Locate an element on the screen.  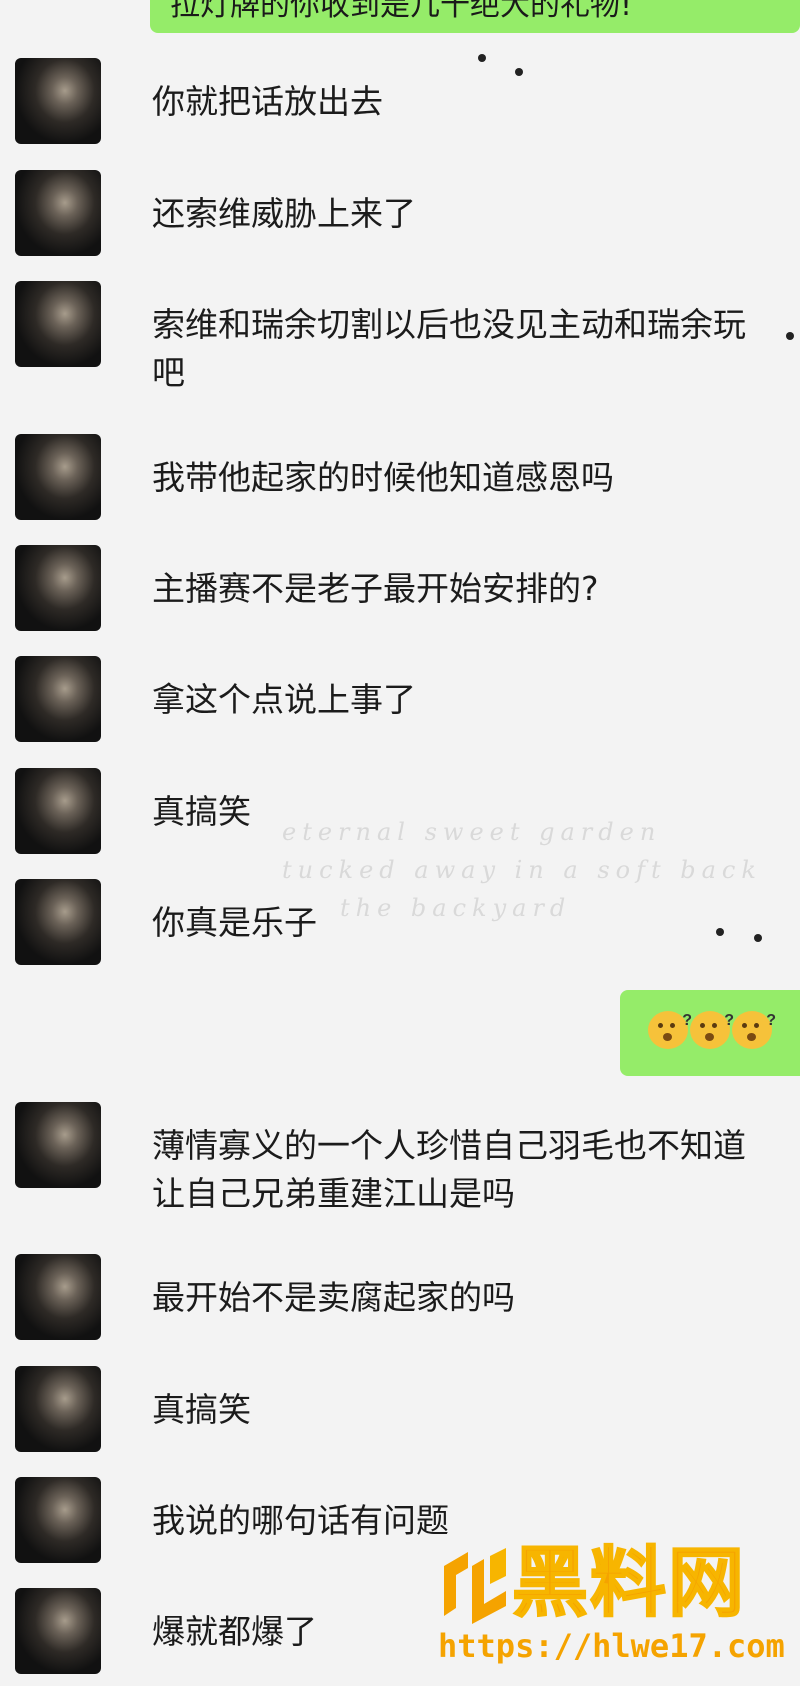
message-text: 拿这个点说上事了 is located at coordinates (457, 700).